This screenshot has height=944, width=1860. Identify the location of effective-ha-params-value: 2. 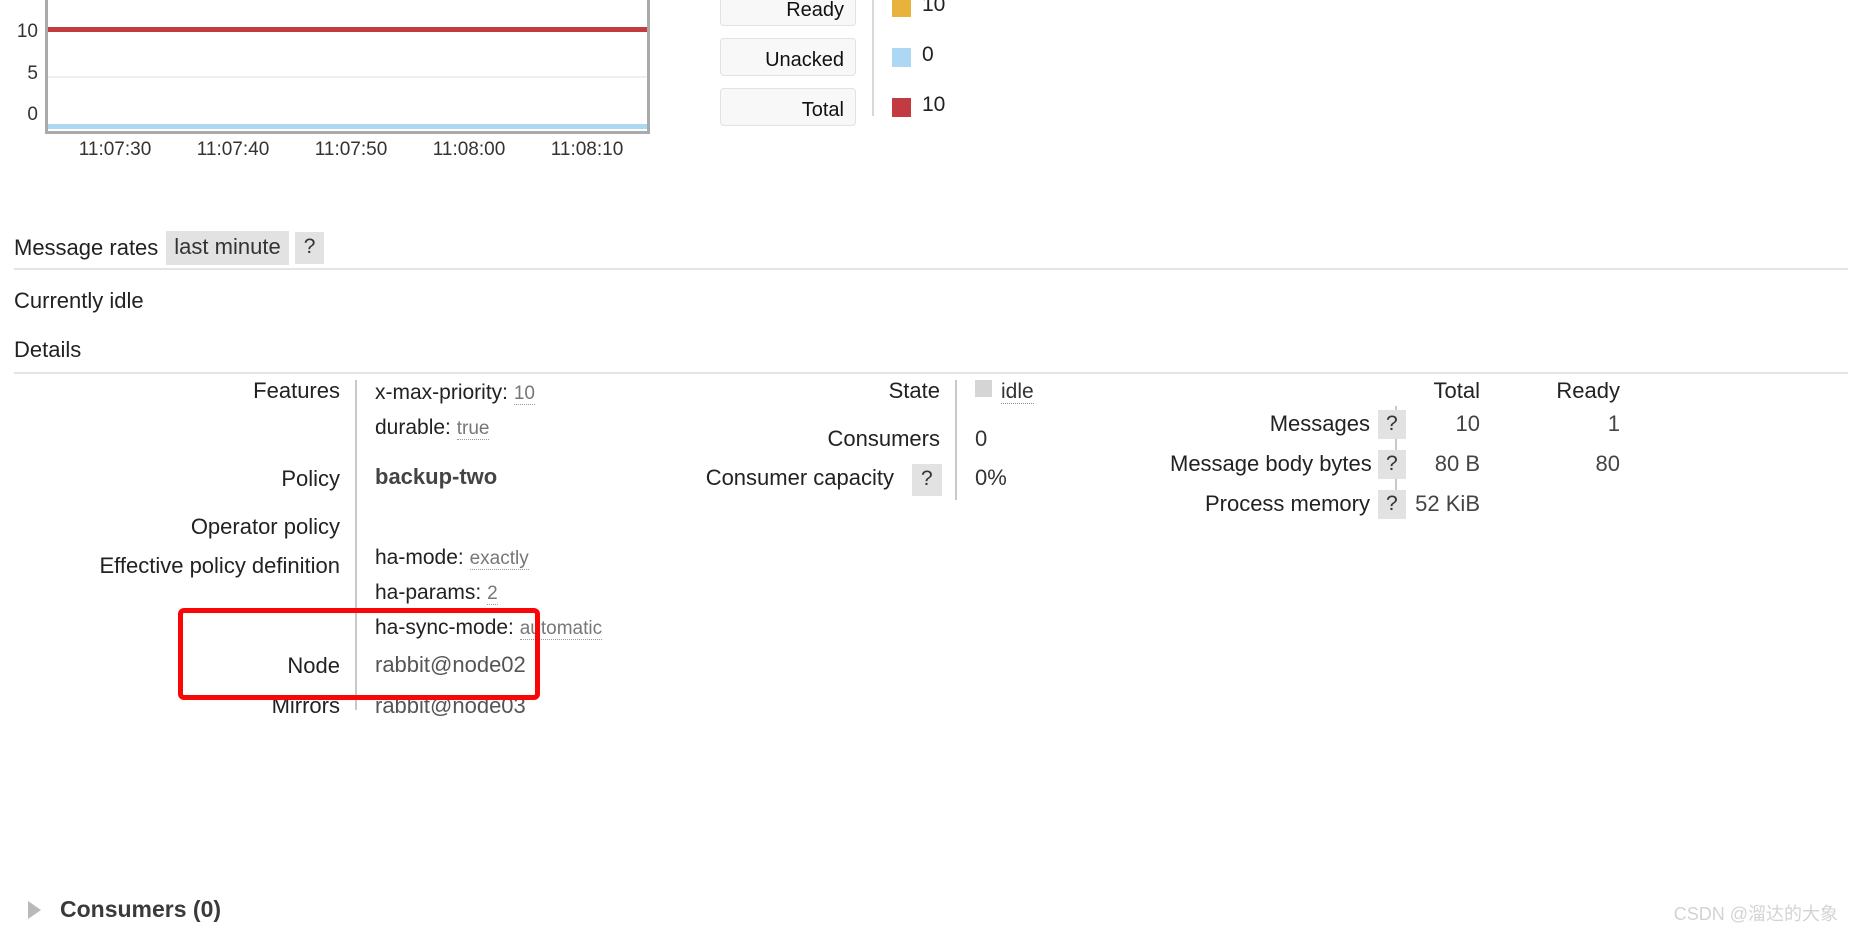
(492, 594).